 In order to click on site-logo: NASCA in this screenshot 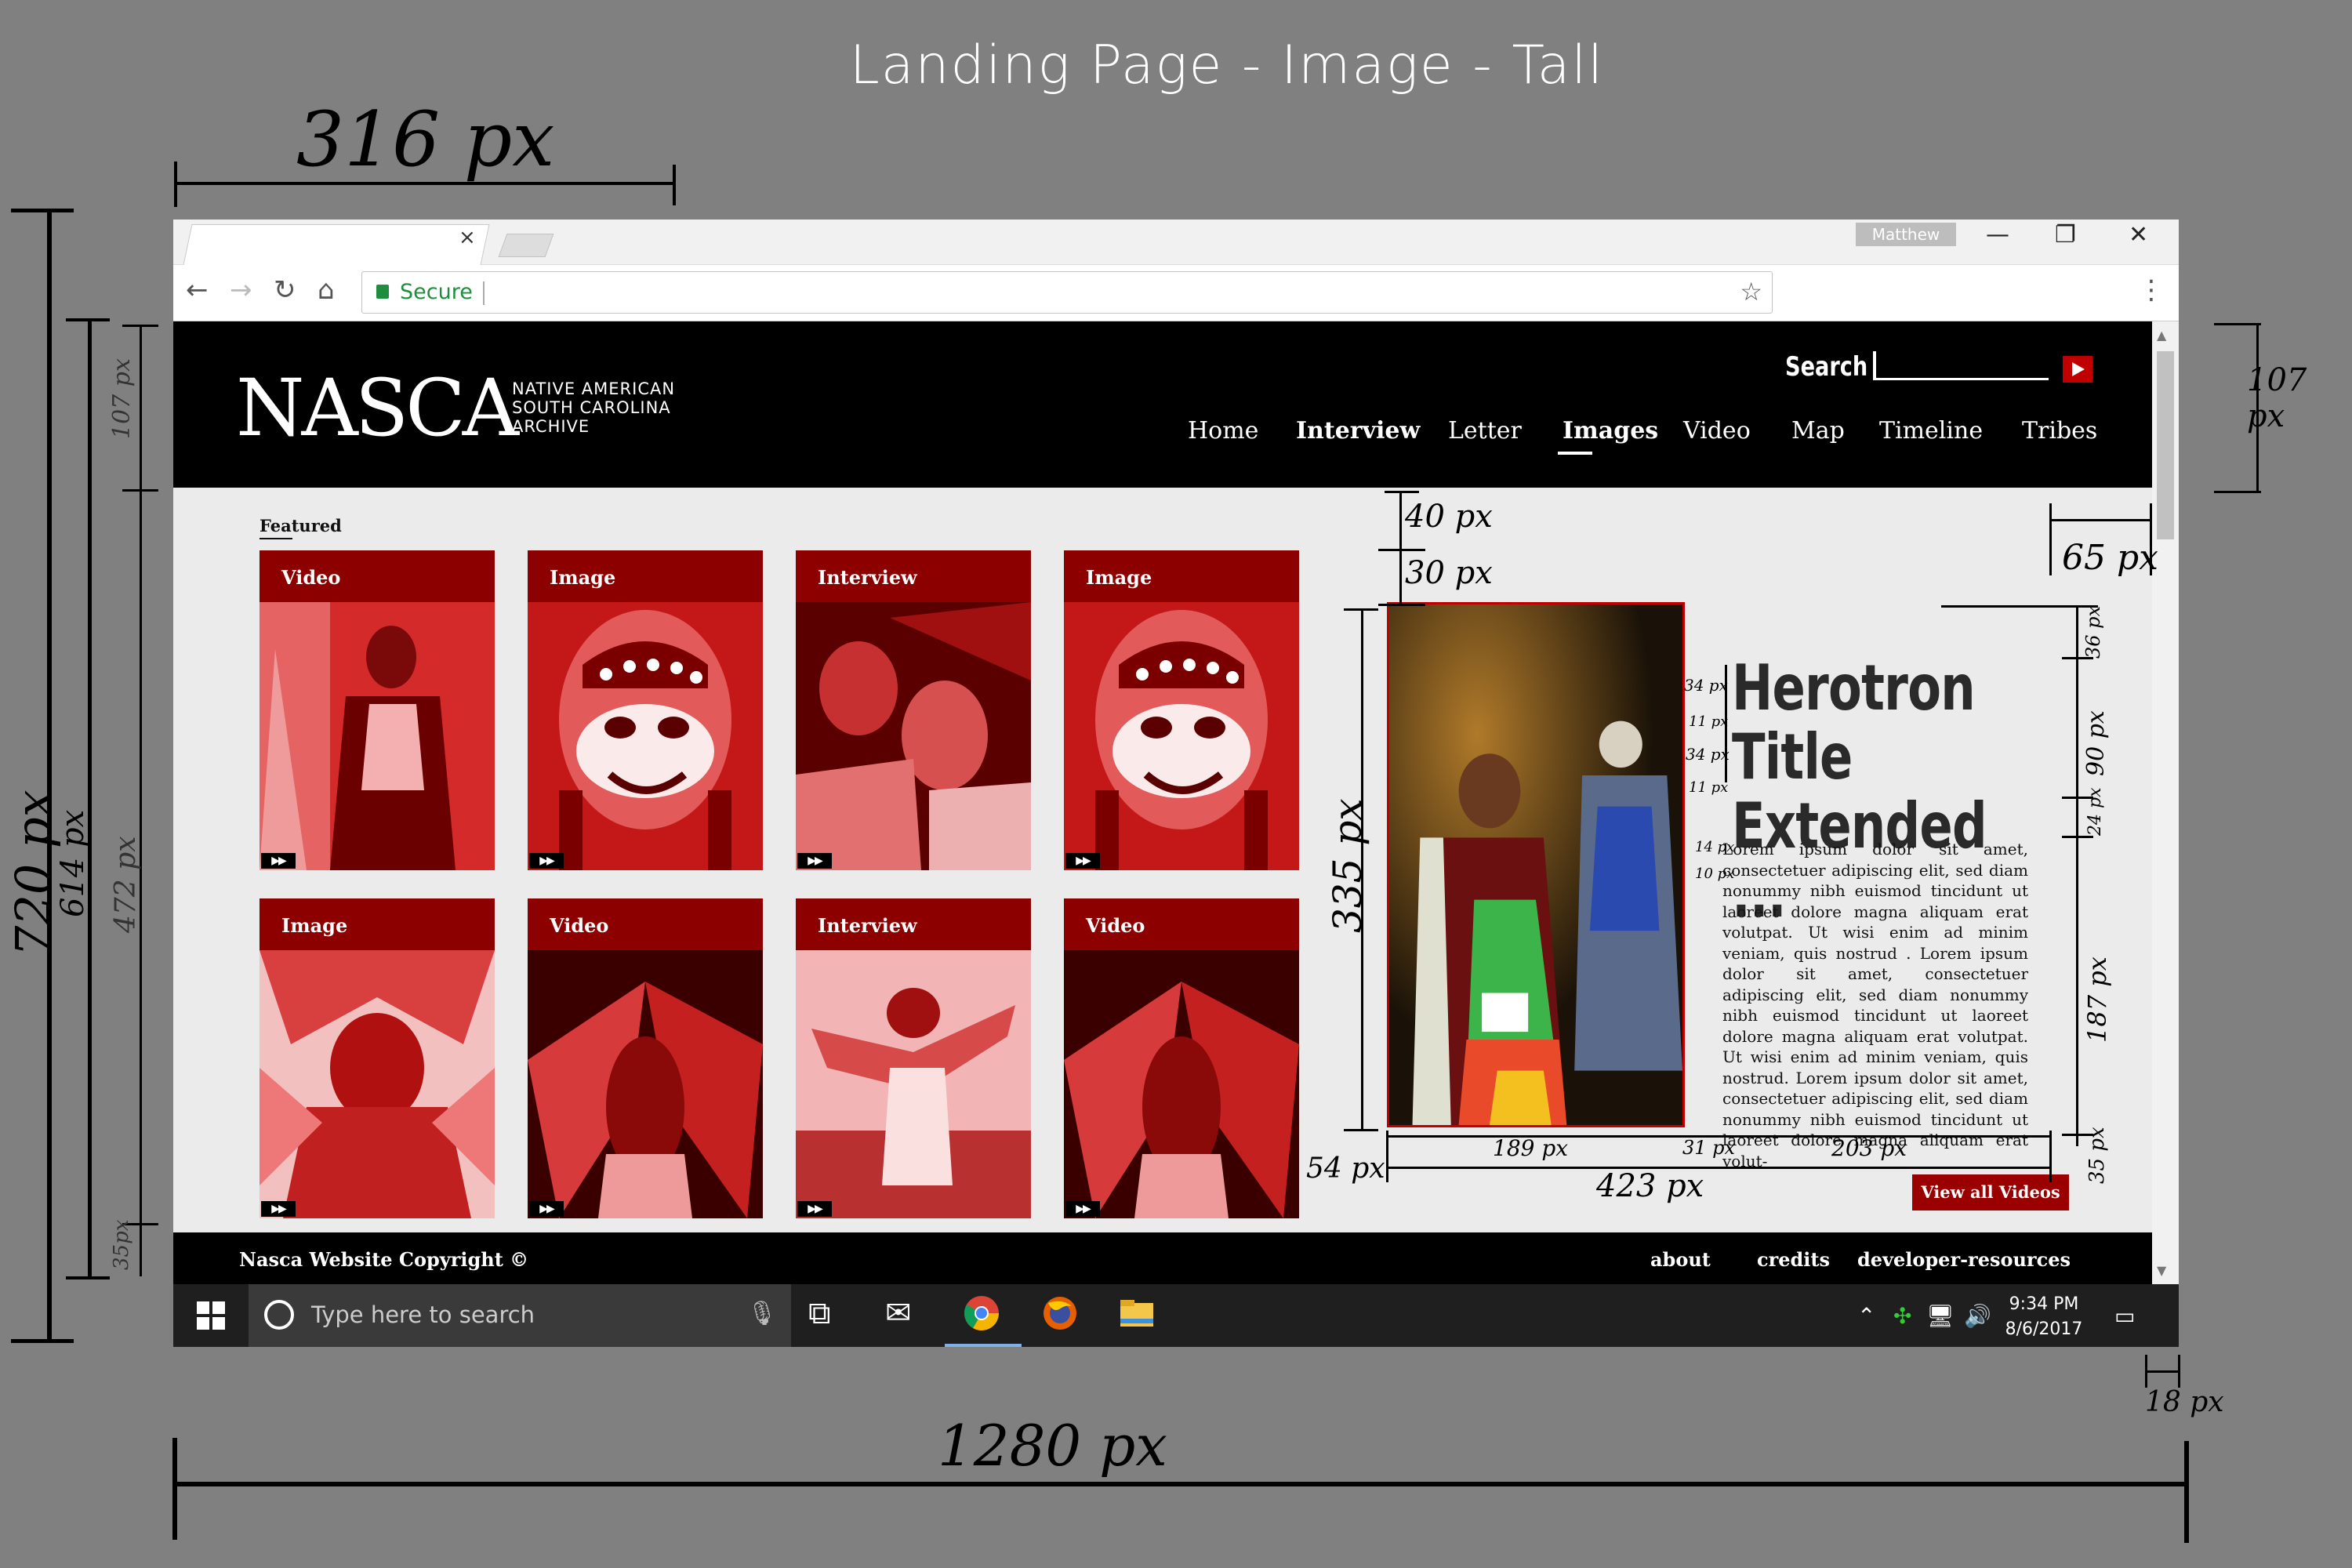, I will do `click(377, 408)`.